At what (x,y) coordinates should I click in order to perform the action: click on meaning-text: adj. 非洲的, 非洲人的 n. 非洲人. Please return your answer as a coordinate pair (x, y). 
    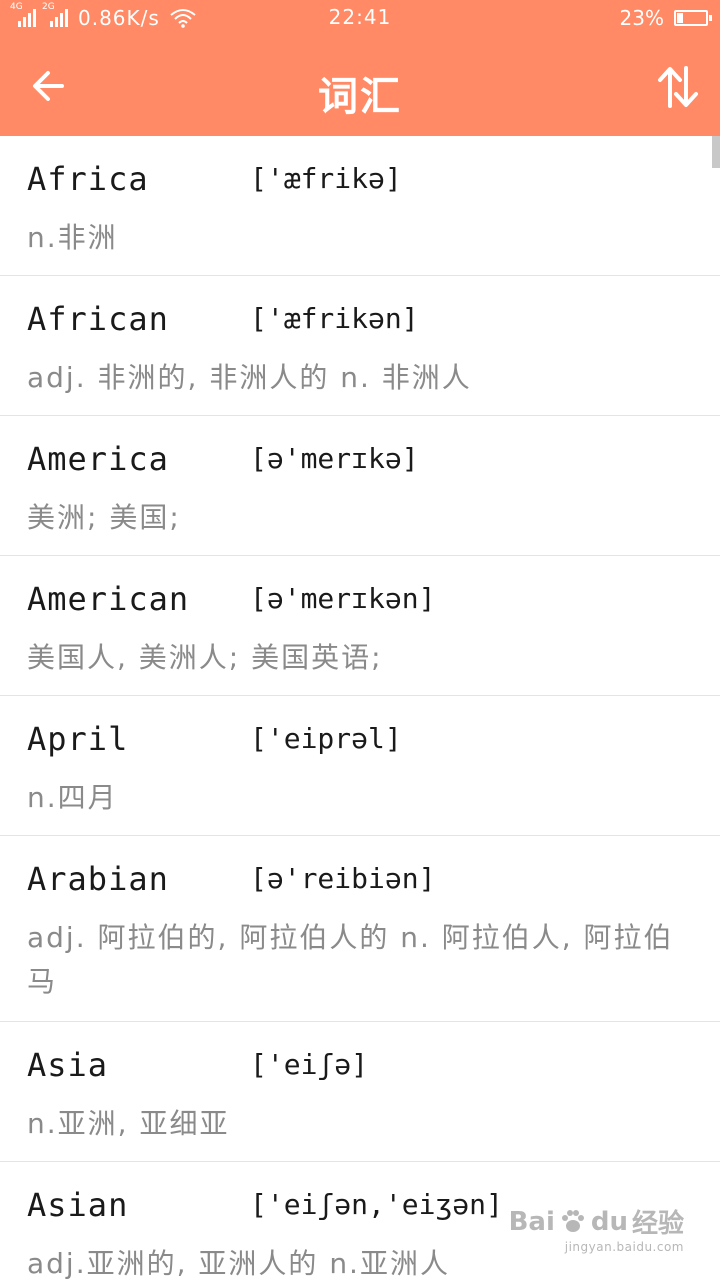
    Looking at the image, I should click on (249, 377).